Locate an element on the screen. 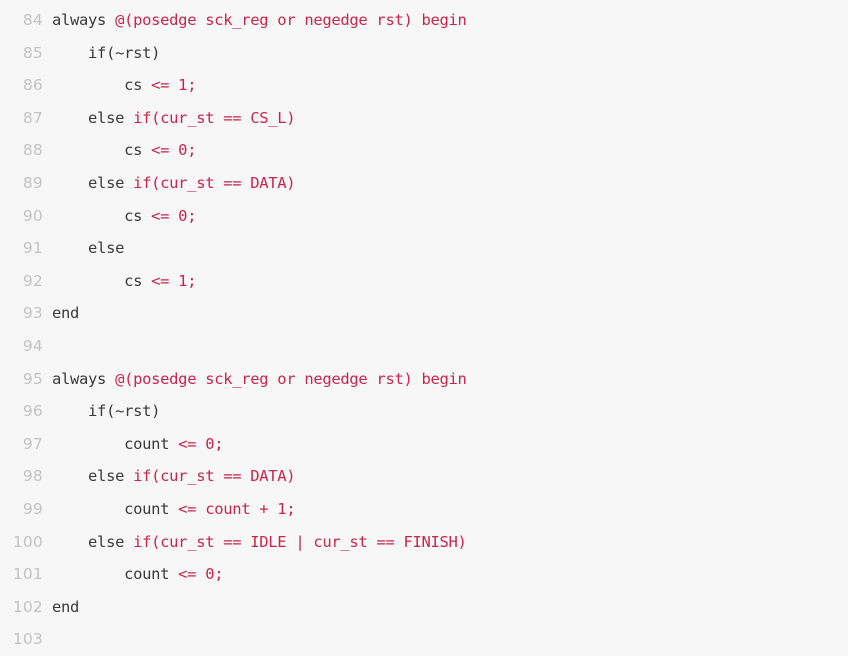  line-number: 89 is located at coordinates (32, 182).